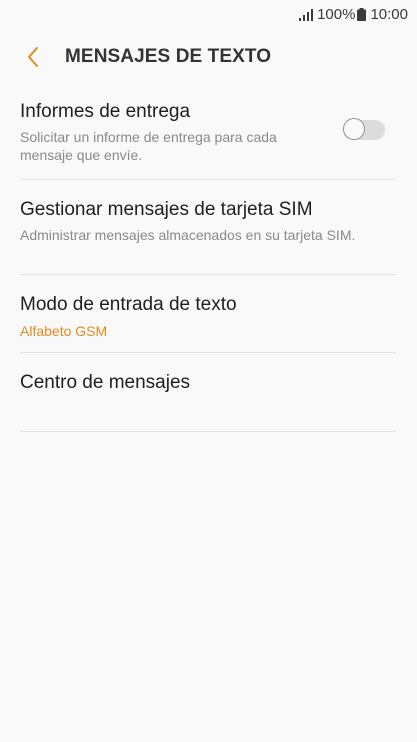  Describe the element at coordinates (105, 382) in the screenshot. I see `setting-title: Centro de mensajes` at that location.